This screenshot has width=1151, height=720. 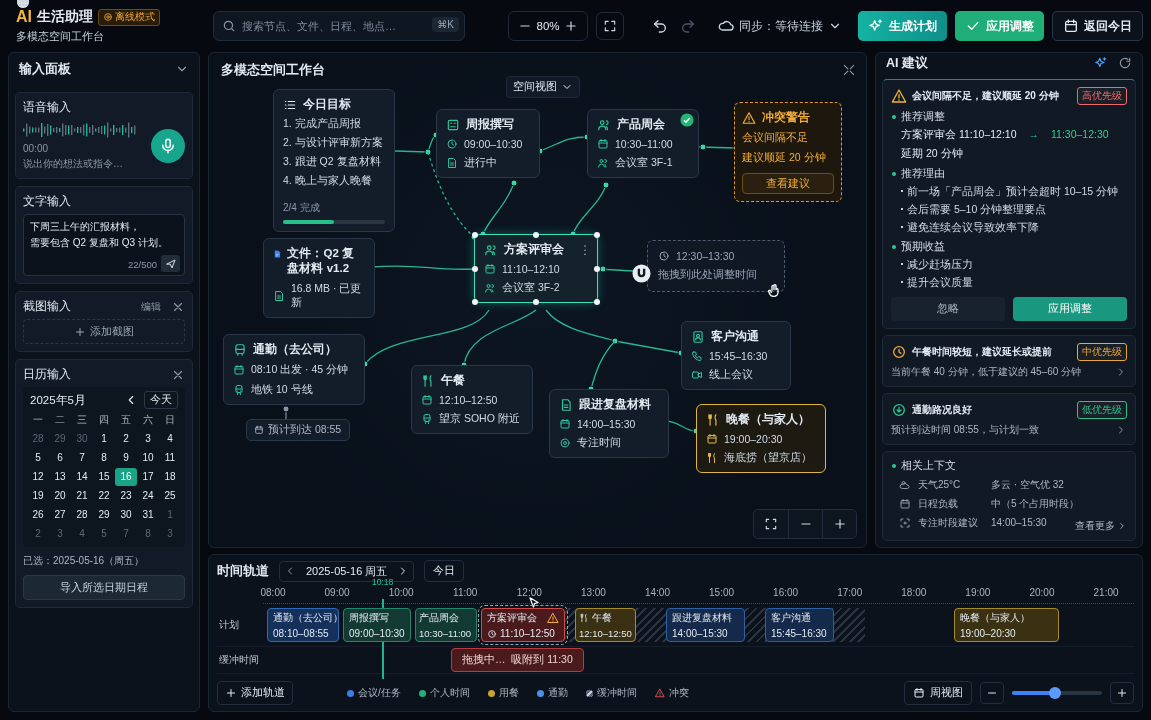 What do you see at coordinates (319, 278) in the screenshot?
I see `file-card: 文件：Q2 复盘材料 v1.2 16.8 MB · 已更新` at bounding box center [319, 278].